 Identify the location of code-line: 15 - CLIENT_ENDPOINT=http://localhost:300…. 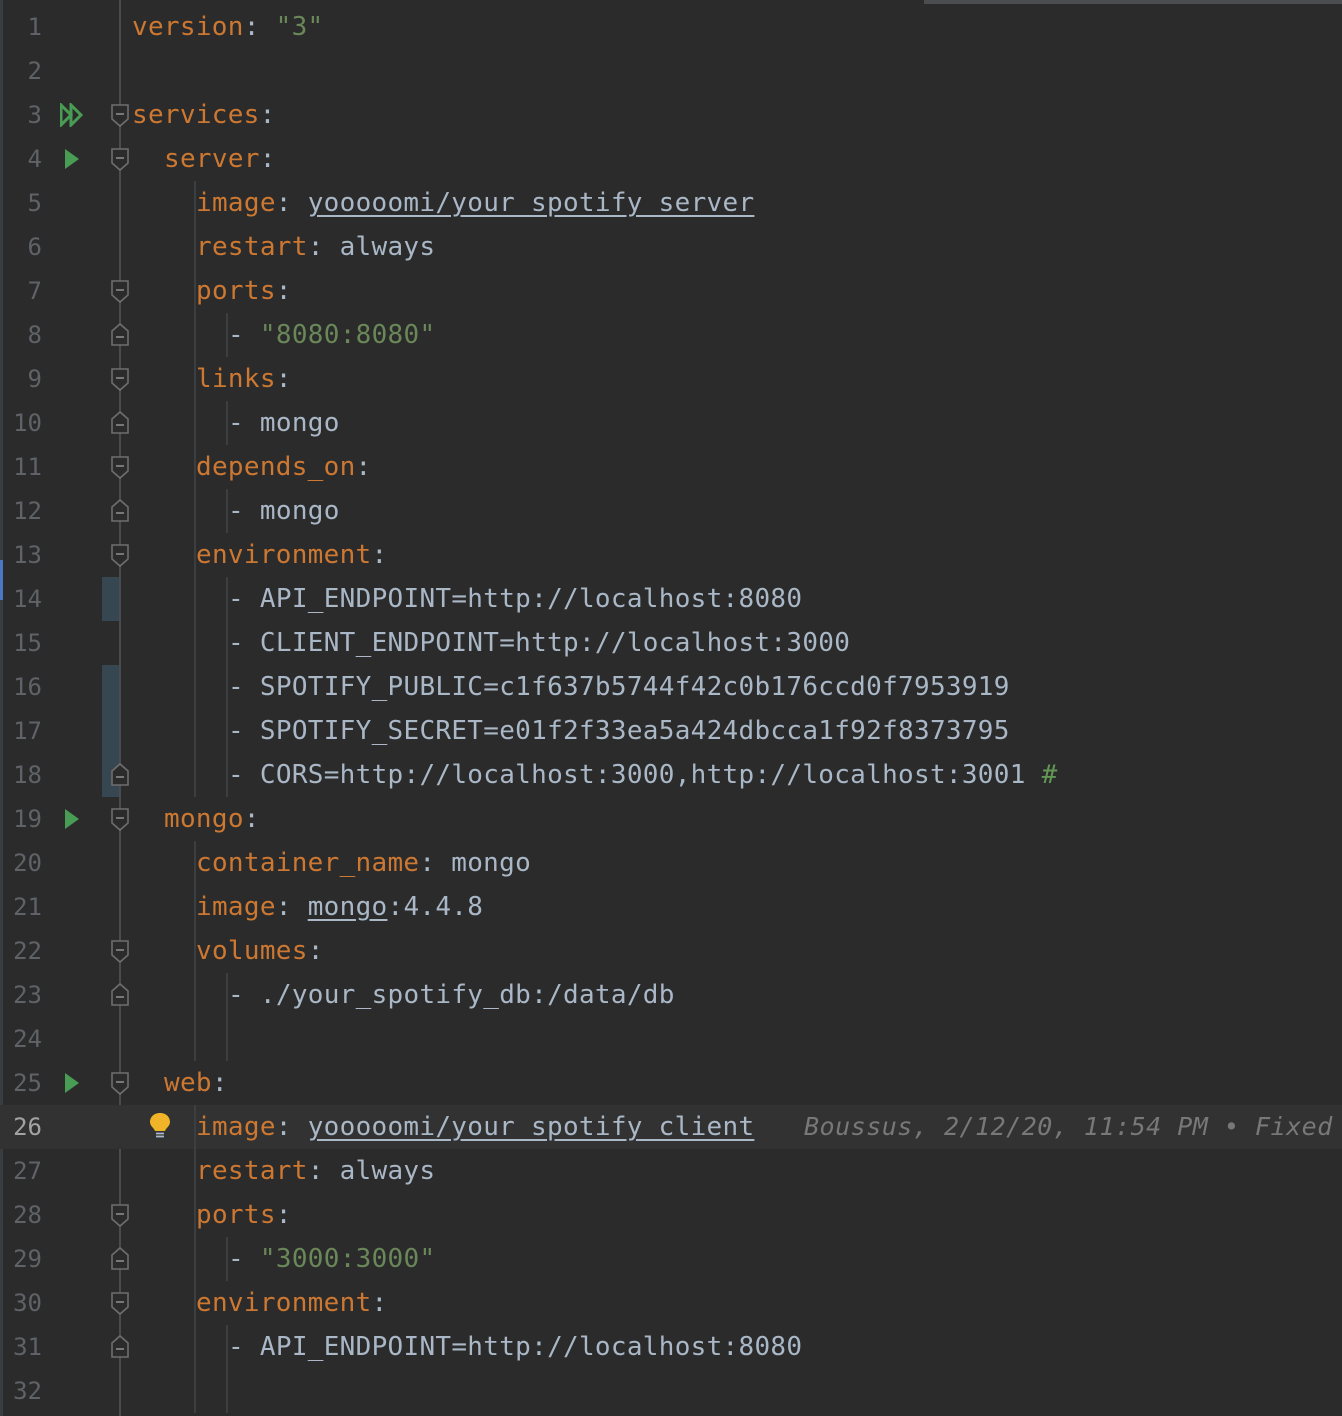
(671, 643).